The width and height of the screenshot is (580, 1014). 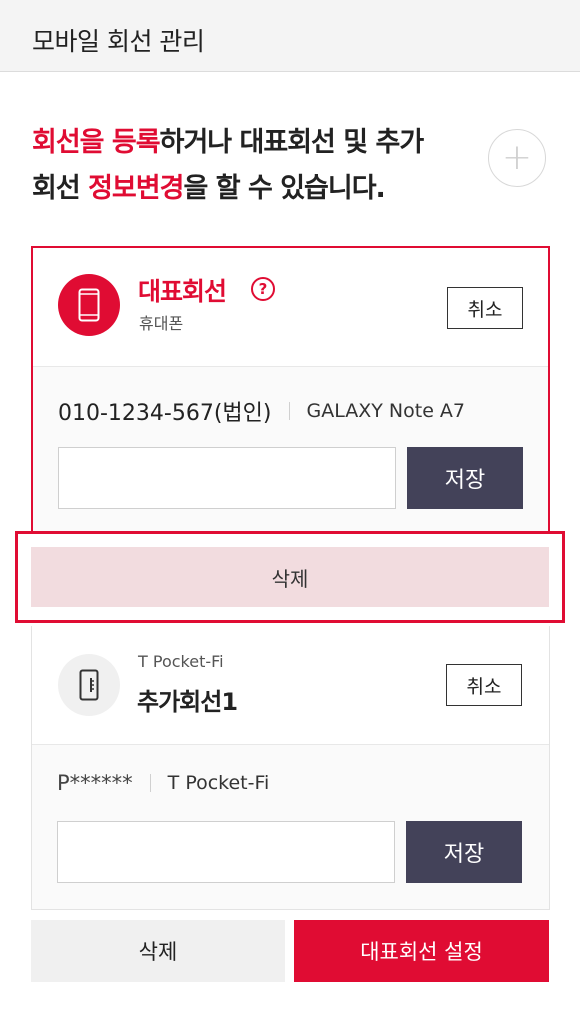 I want to click on primary-line-info: 010-1234-567(법인) GALAXY Note A7, so click(x=261, y=411).